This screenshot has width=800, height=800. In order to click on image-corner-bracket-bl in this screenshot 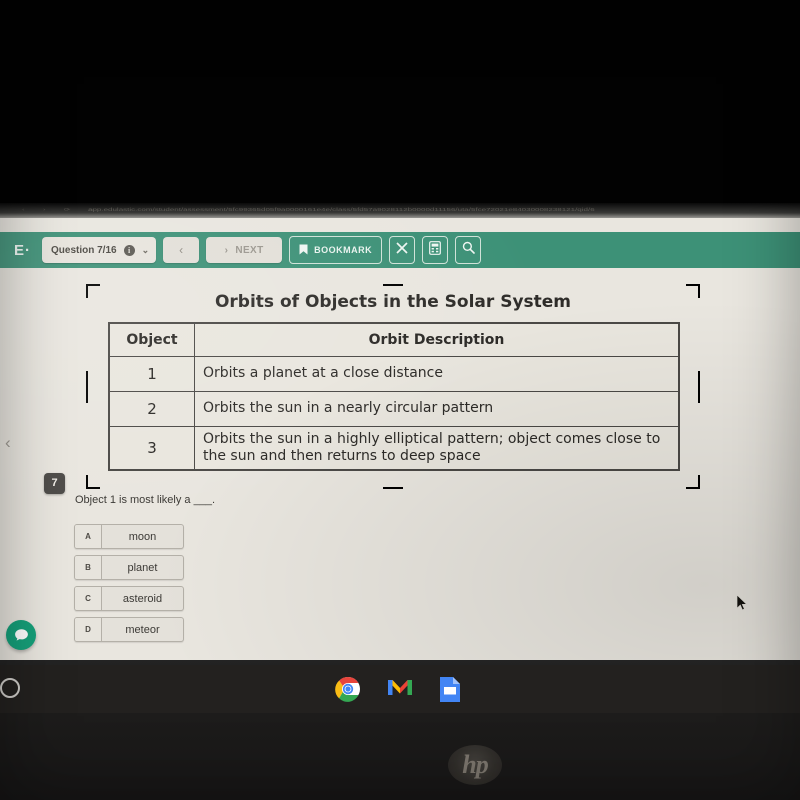, I will do `click(93, 482)`.